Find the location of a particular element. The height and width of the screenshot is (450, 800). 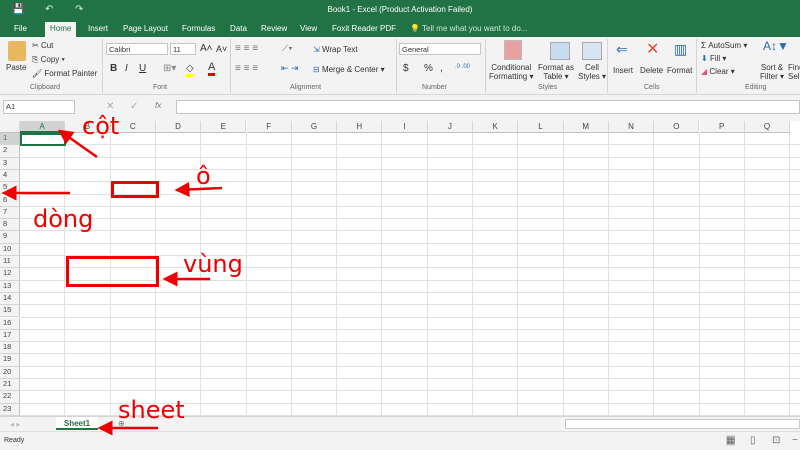

arrow-to-cell is located at coordinates (198, 189).